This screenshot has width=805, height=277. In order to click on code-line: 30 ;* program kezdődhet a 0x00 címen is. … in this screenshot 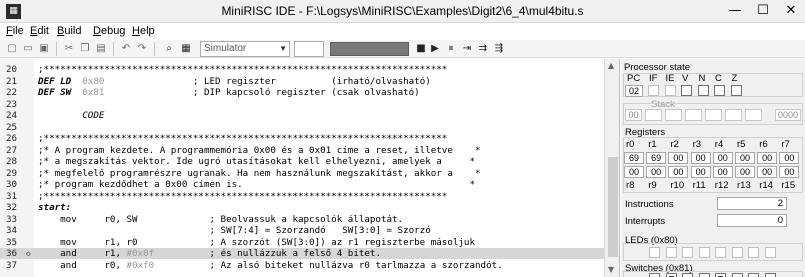, I will do `click(302, 184)`.